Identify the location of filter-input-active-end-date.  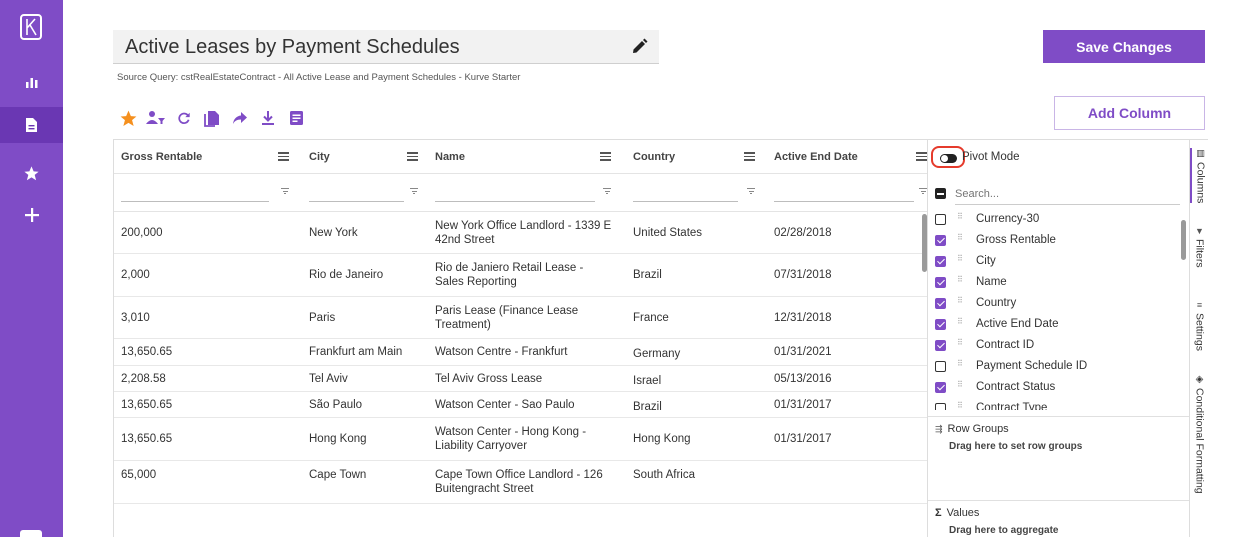
(844, 193).